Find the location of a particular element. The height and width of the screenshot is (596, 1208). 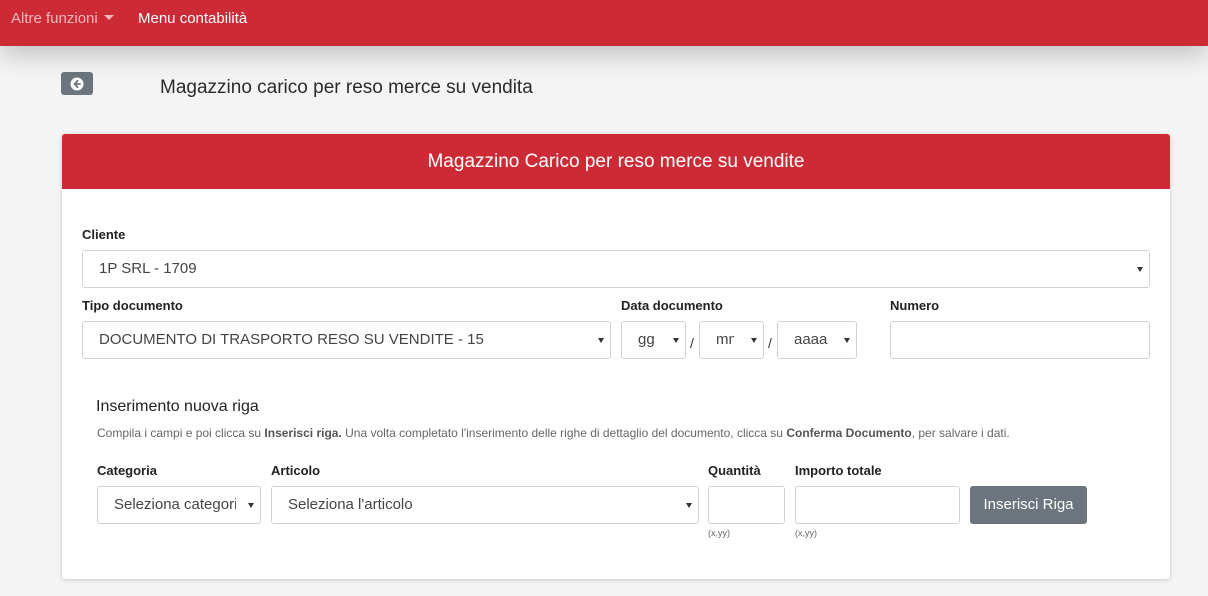

importo-totale-input is located at coordinates (877, 505).